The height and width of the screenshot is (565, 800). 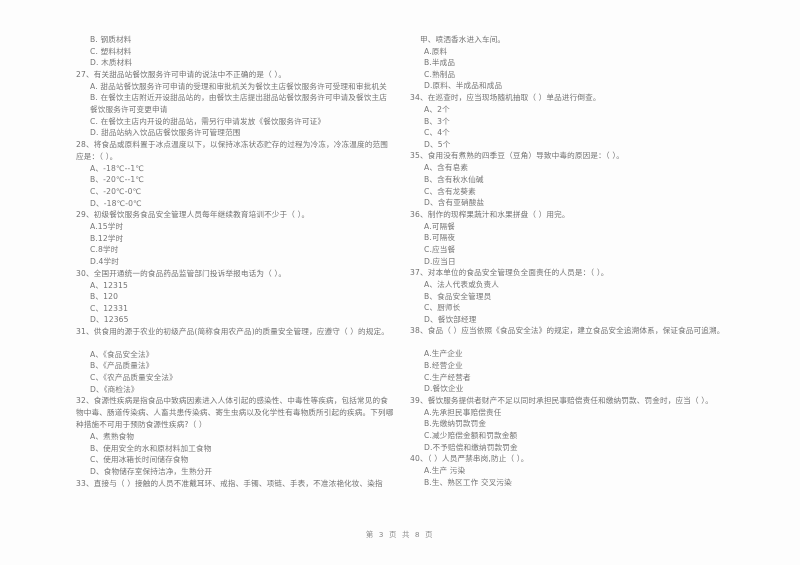 I want to click on option-item: D. 木质材料, so click(x=111, y=63).